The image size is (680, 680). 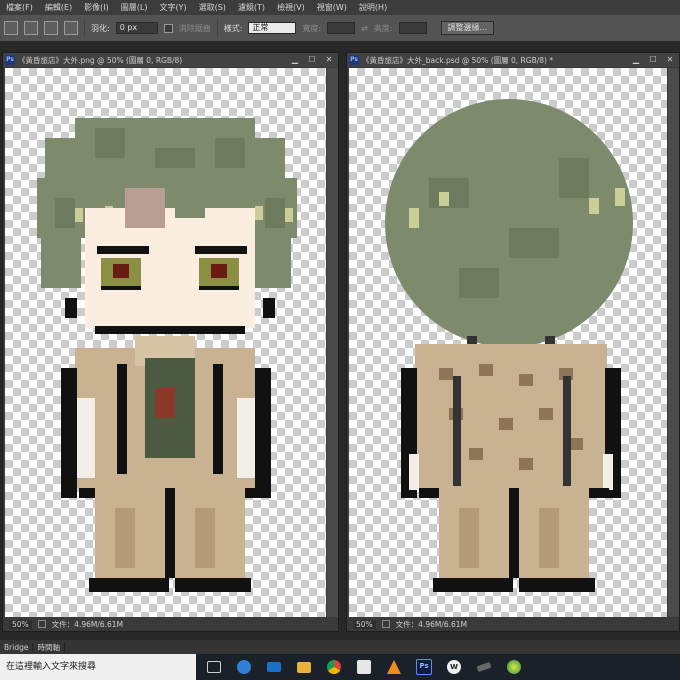 What do you see at coordinates (373, 7) in the screenshot?
I see `menu-help: 說明(H)` at bounding box center [373, 7].